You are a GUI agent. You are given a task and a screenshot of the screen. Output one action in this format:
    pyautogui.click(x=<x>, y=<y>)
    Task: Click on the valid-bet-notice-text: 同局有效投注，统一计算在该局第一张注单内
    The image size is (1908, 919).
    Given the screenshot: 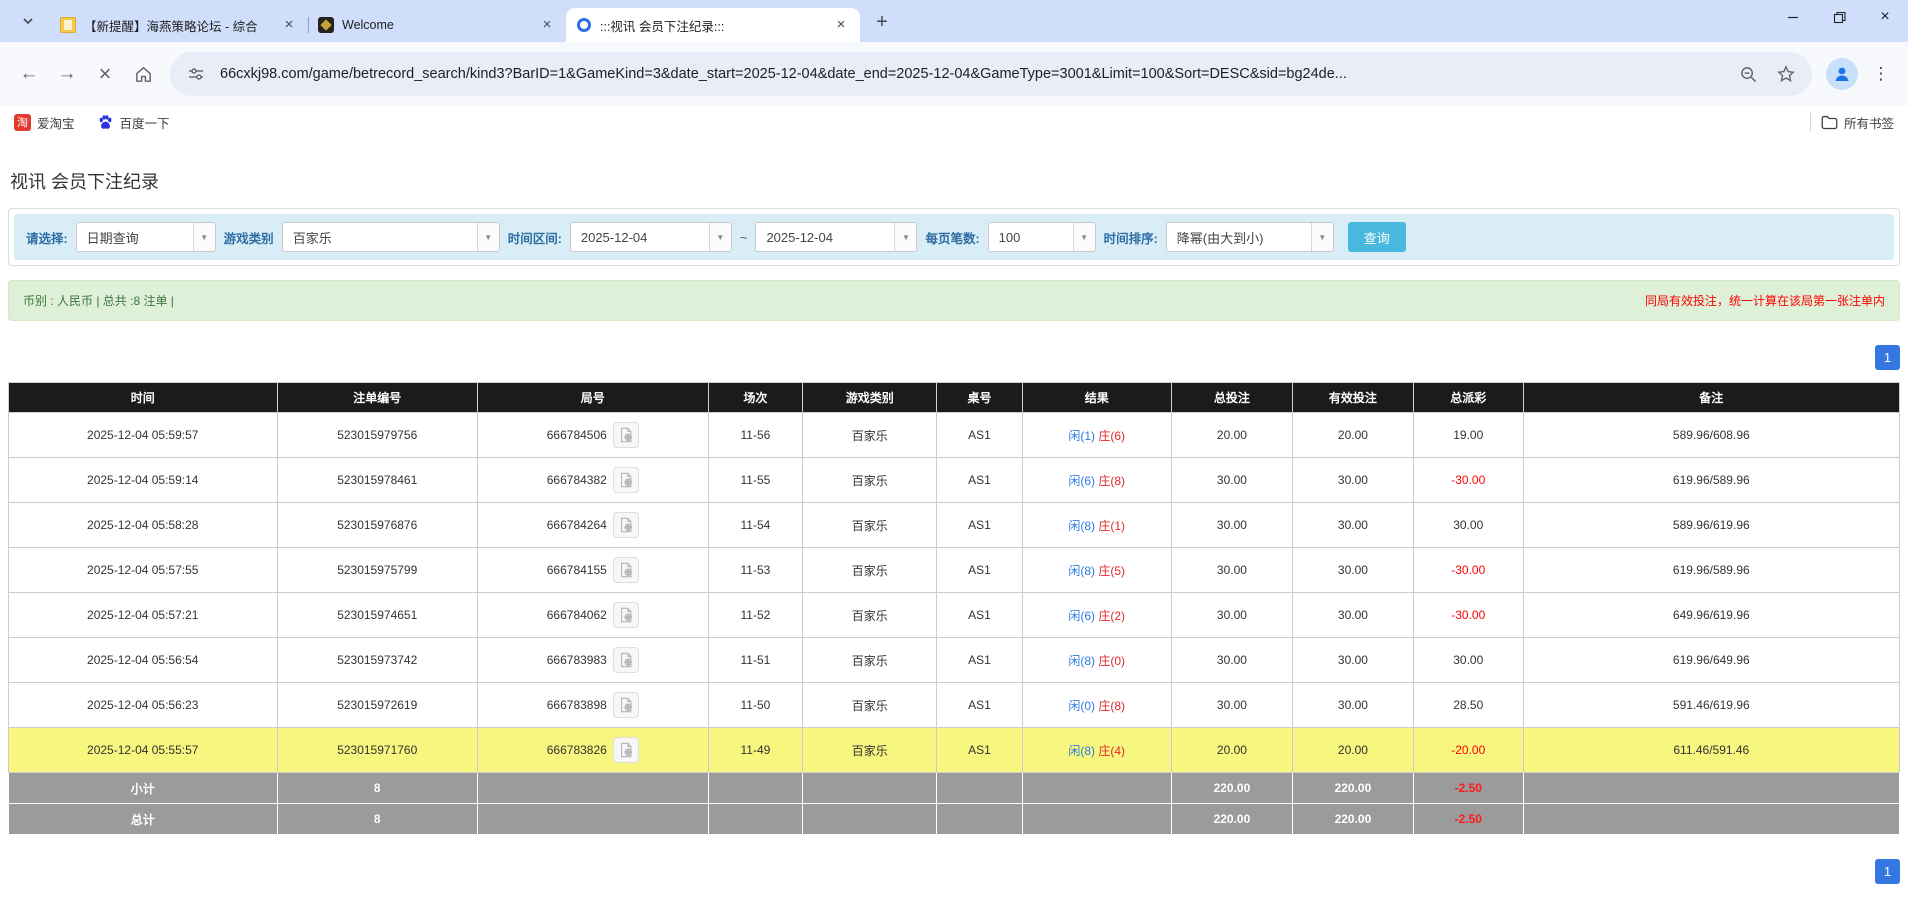 What is the action you would take?
    pyautogui.click(x=1764, y=301)
    